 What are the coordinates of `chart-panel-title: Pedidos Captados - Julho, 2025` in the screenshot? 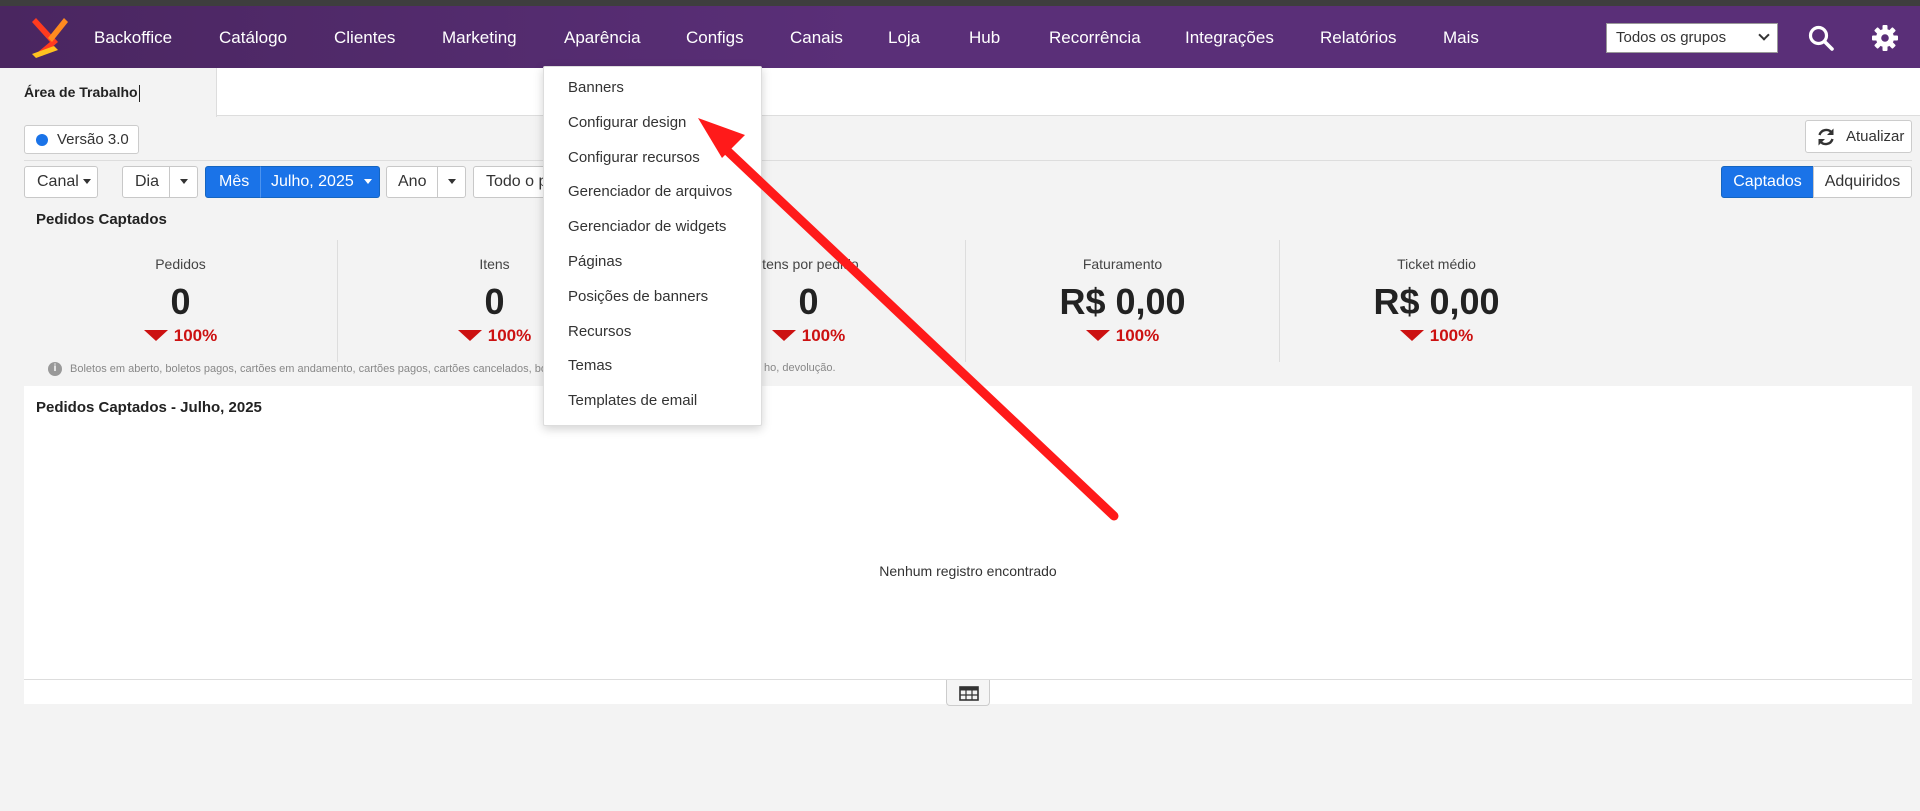 It's located at (149, 407).